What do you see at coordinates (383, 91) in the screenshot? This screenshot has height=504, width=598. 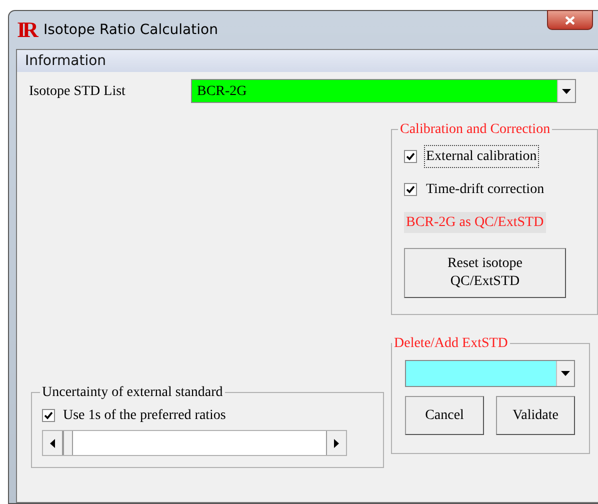 I see `std-list-dropdown: BCR-2G` at bounding box center [383, 91].